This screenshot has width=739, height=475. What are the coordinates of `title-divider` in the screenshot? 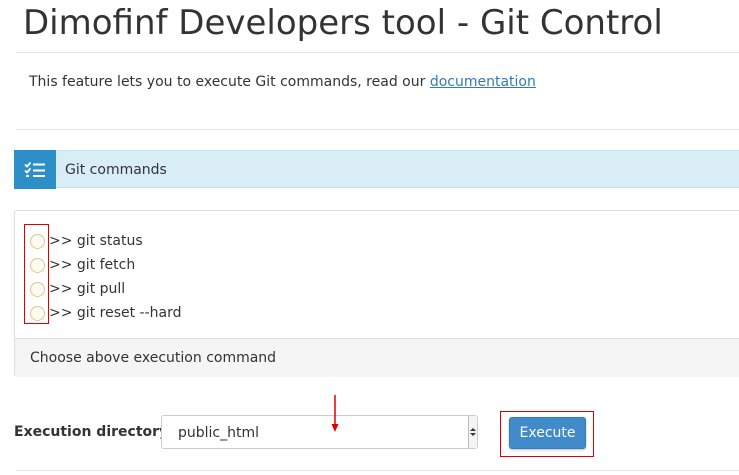 It's located at (377, 52).